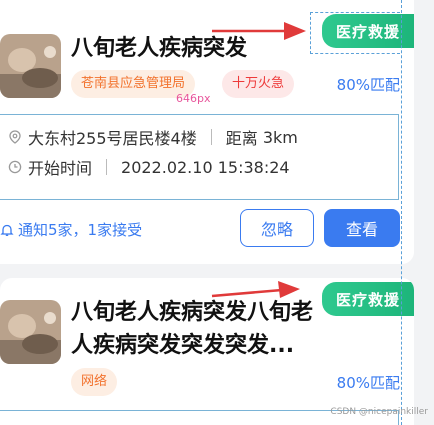 The height and width of the screenshot is (425, 434). What do you see at coordinates (205, 167) in the screenshot?
I see `start-time: 2022.02.10 15:38:24` at bounding box center [205, 167].